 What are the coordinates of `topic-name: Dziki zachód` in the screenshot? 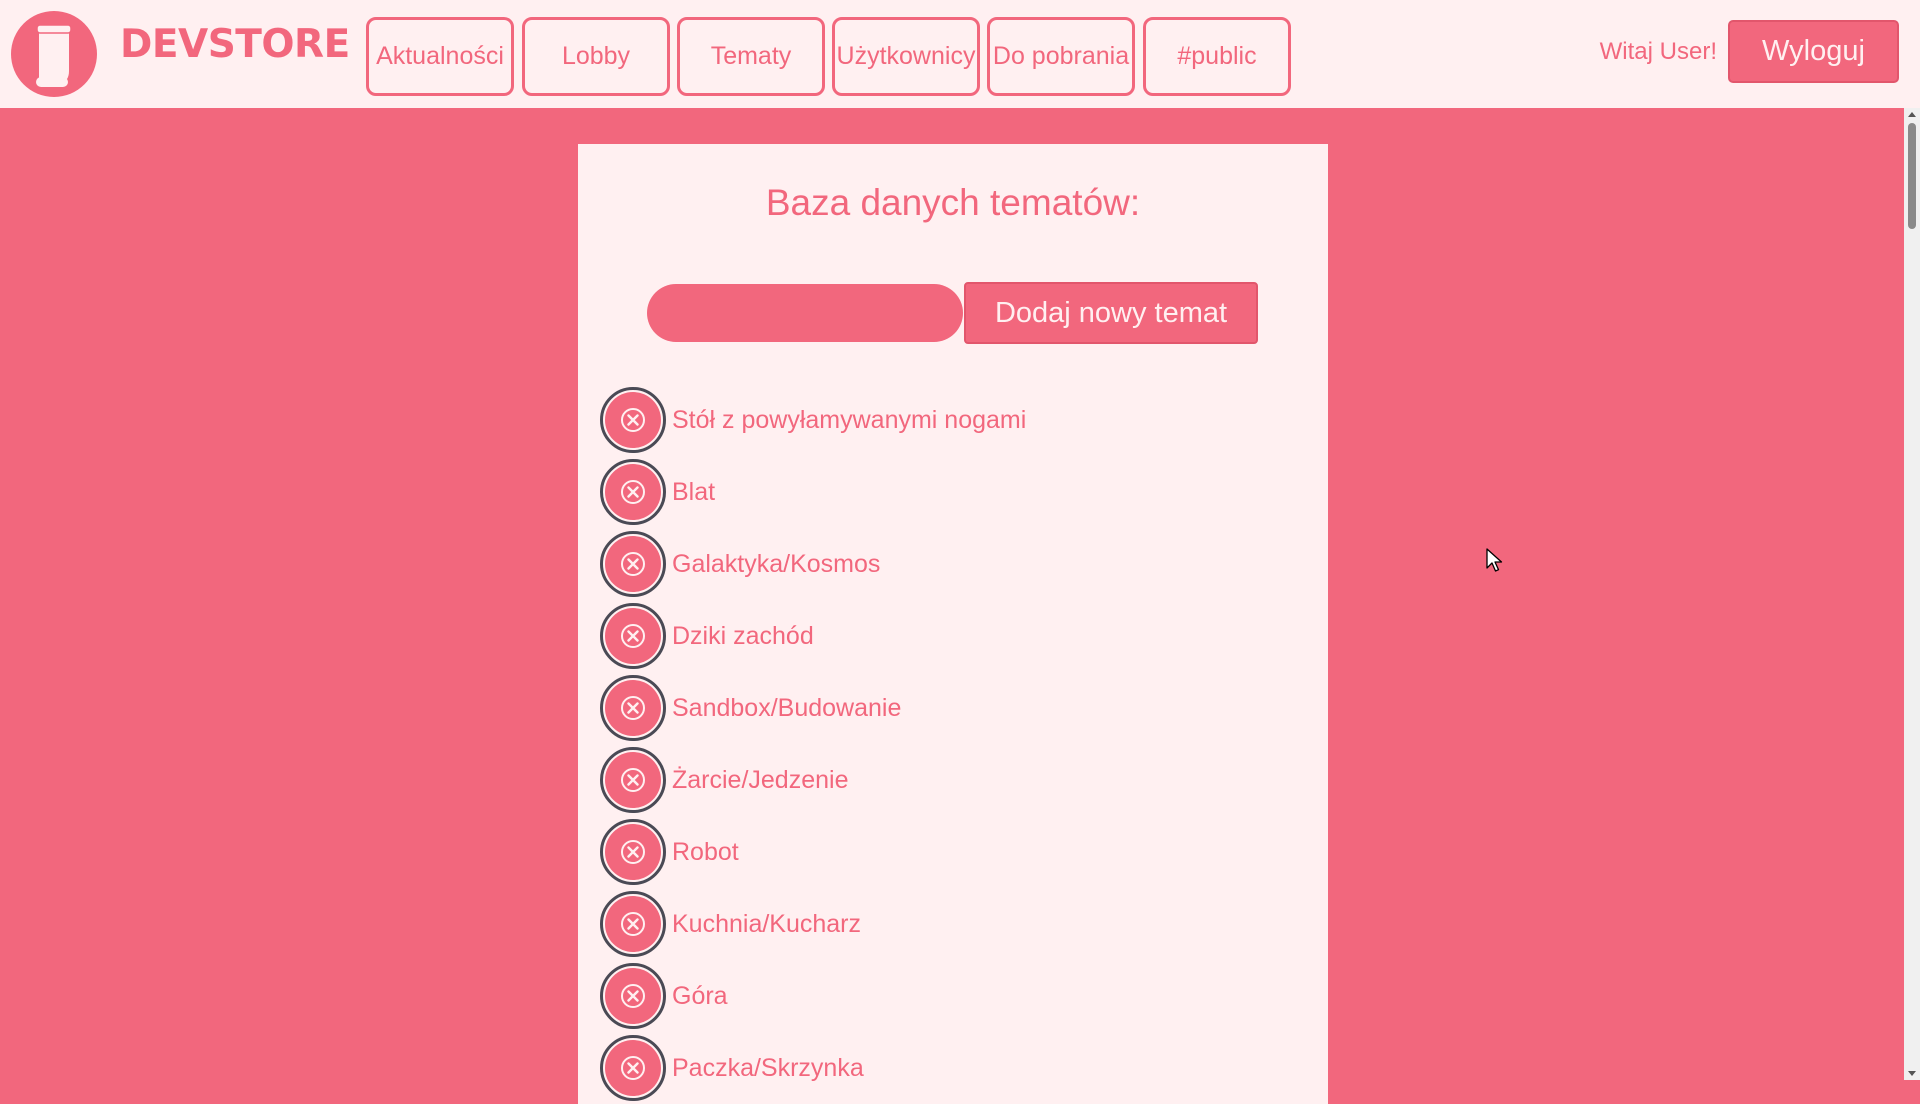 It's located at (743, 635).